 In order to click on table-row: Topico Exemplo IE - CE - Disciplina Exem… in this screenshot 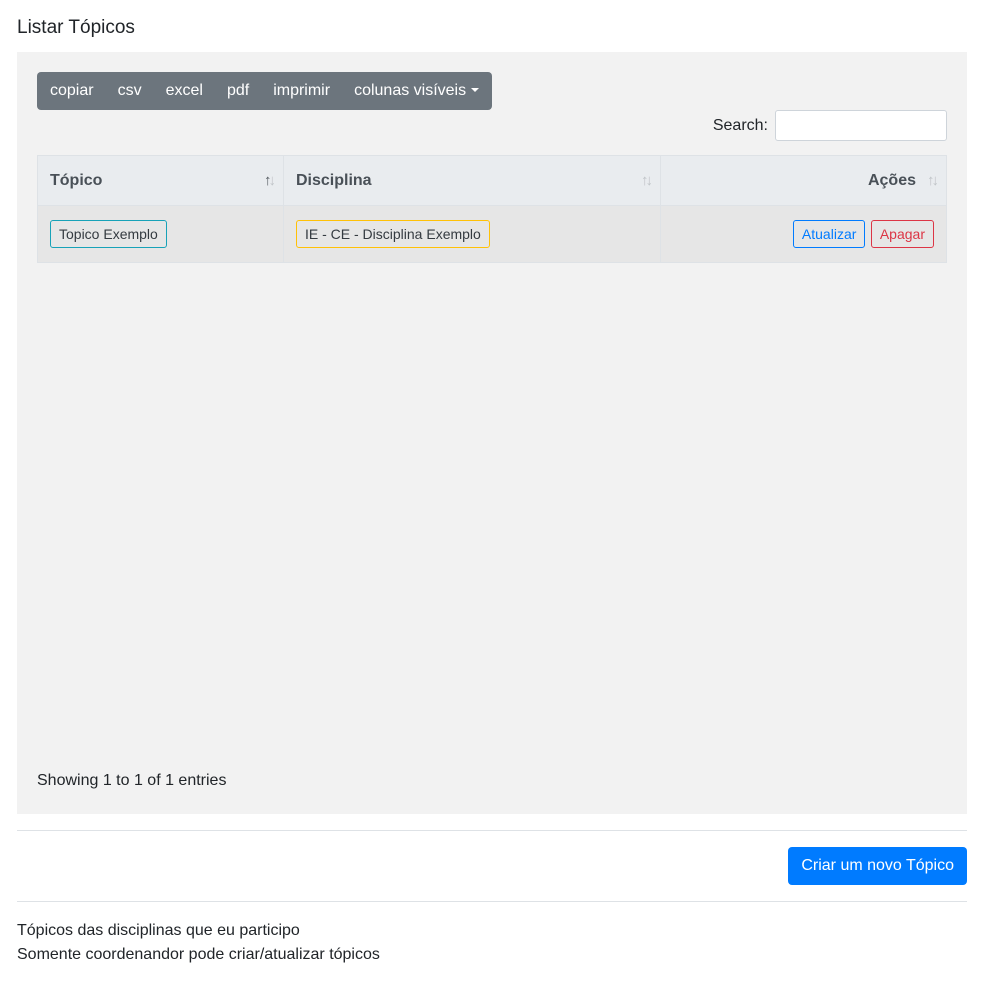, I will do `click(492, 234)`.